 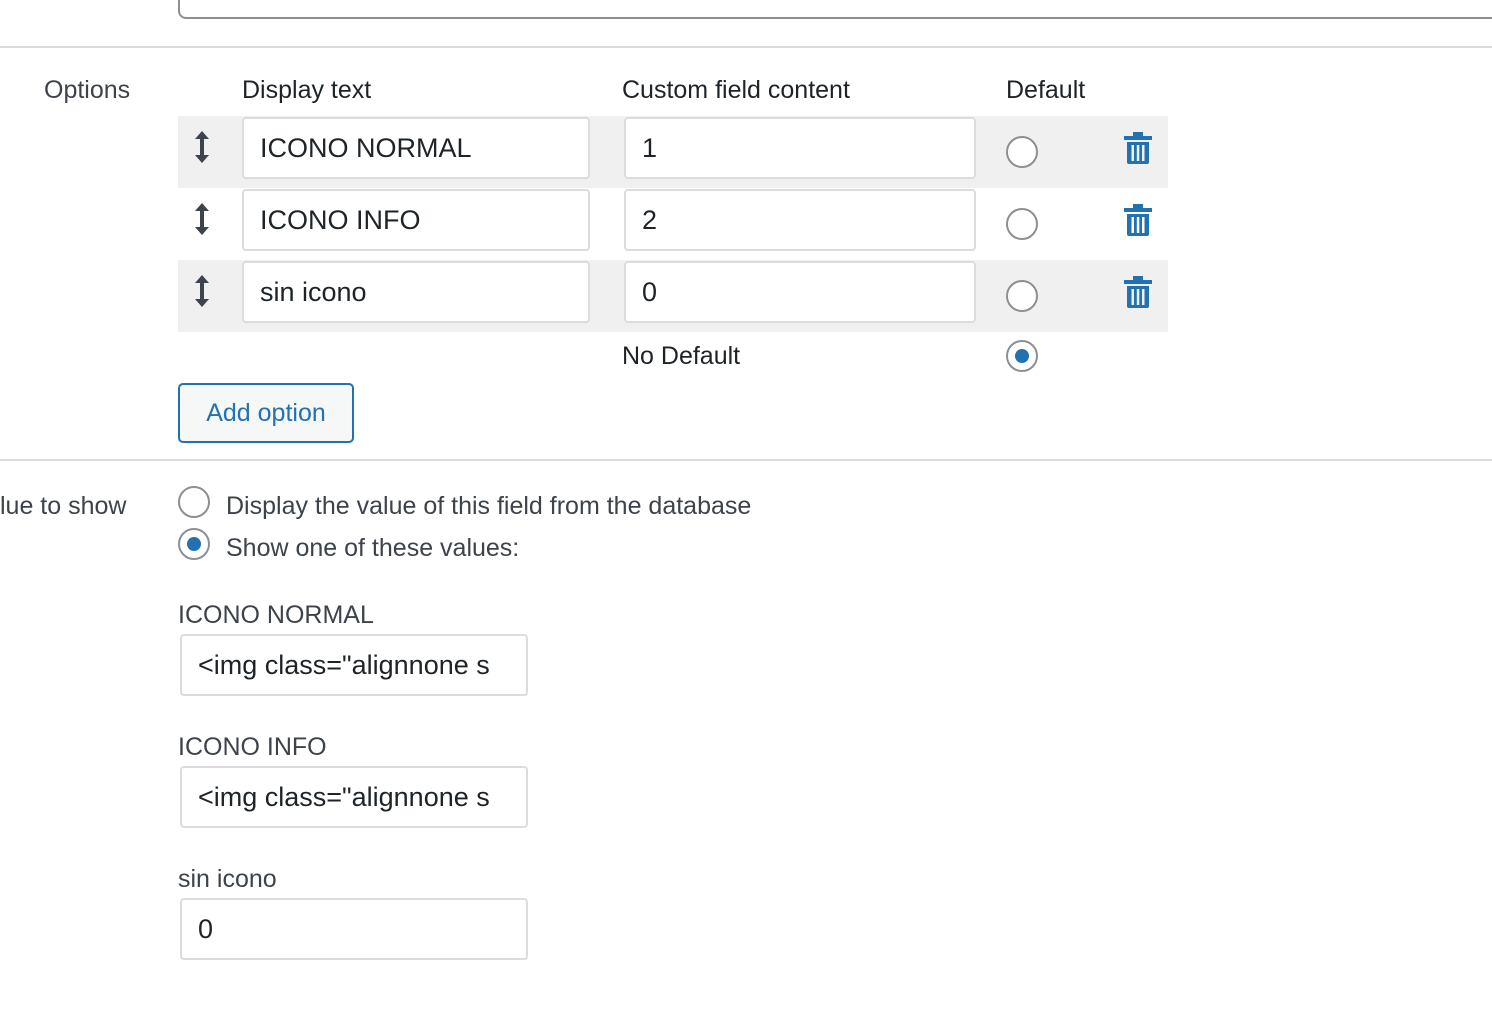 What do you see at coordinates (276, 615) in the screenshot?
I see `value-field-label: ICONO NORMAL` at bounding box center [276, 615].